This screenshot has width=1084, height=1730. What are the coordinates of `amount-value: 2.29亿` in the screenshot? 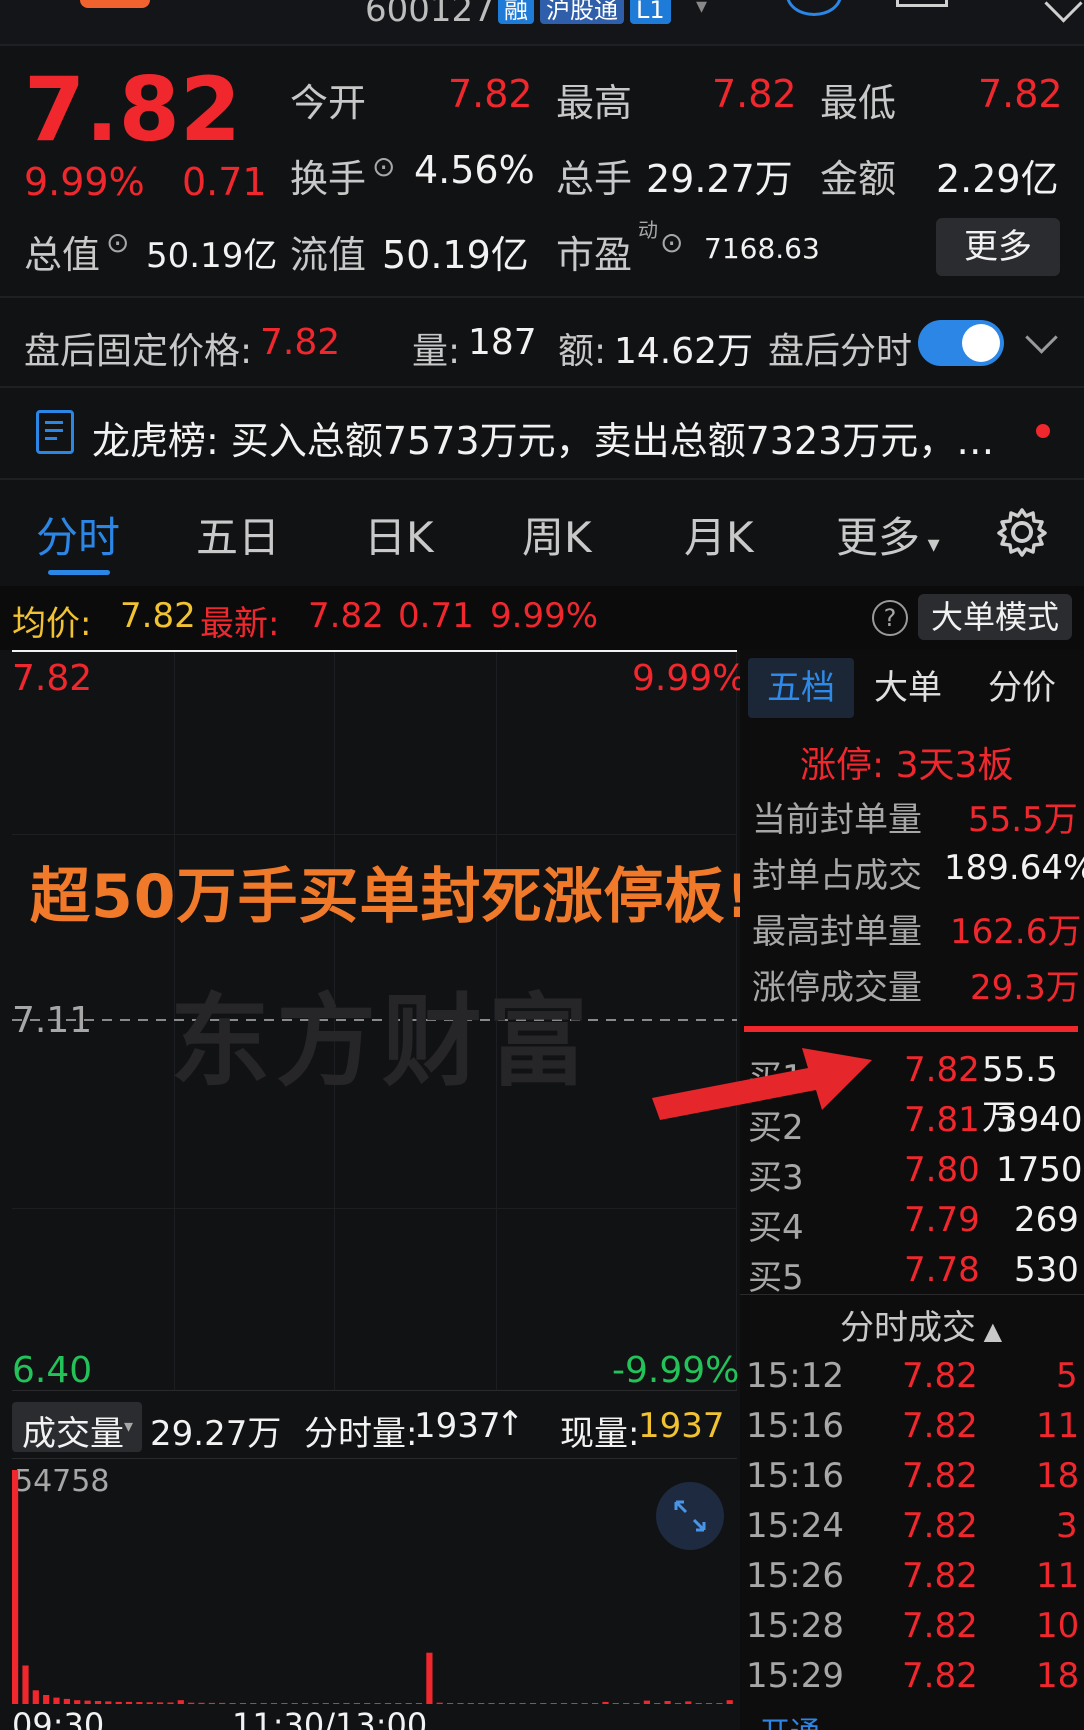 It's located at (997, 179).